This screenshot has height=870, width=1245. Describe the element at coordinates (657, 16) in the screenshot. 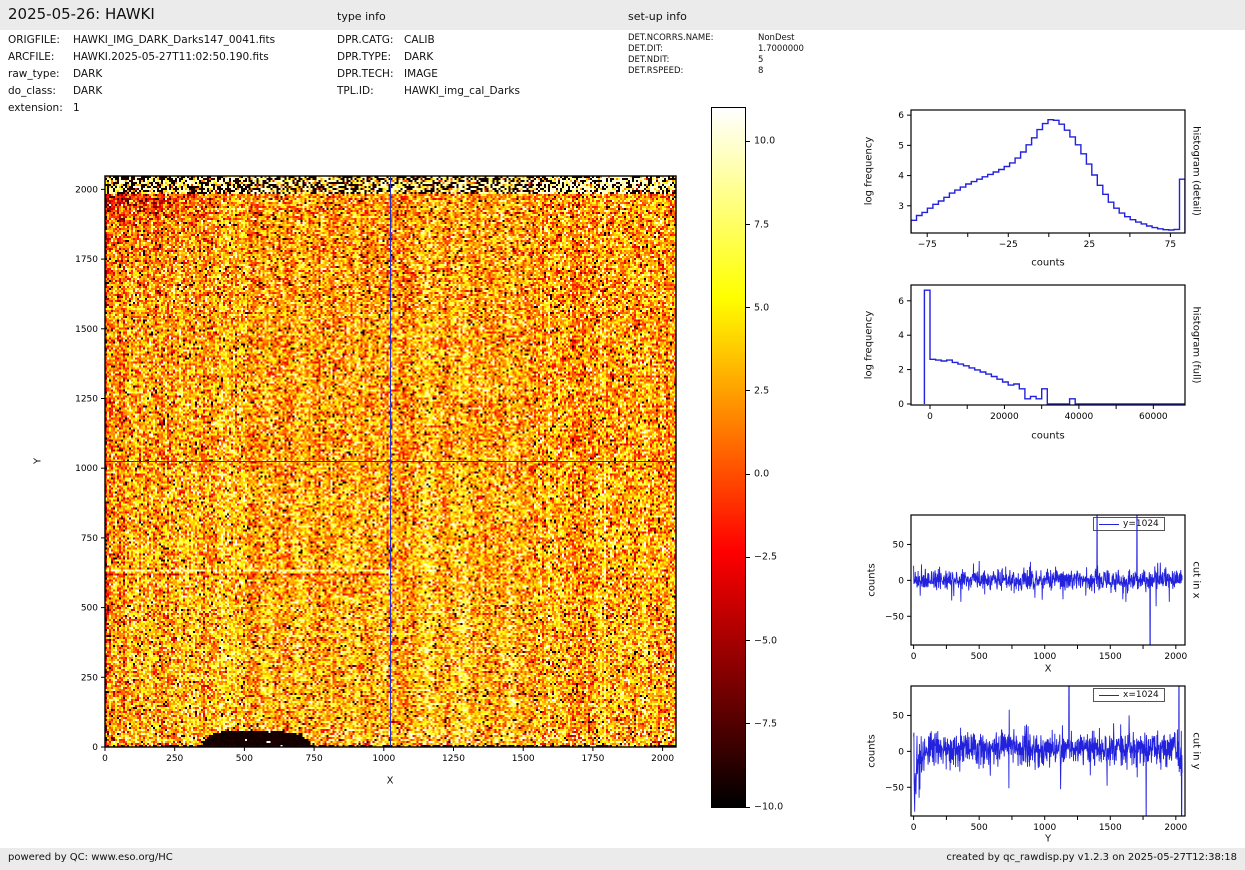

I see `setup-info-heading: set-up info` at that location.